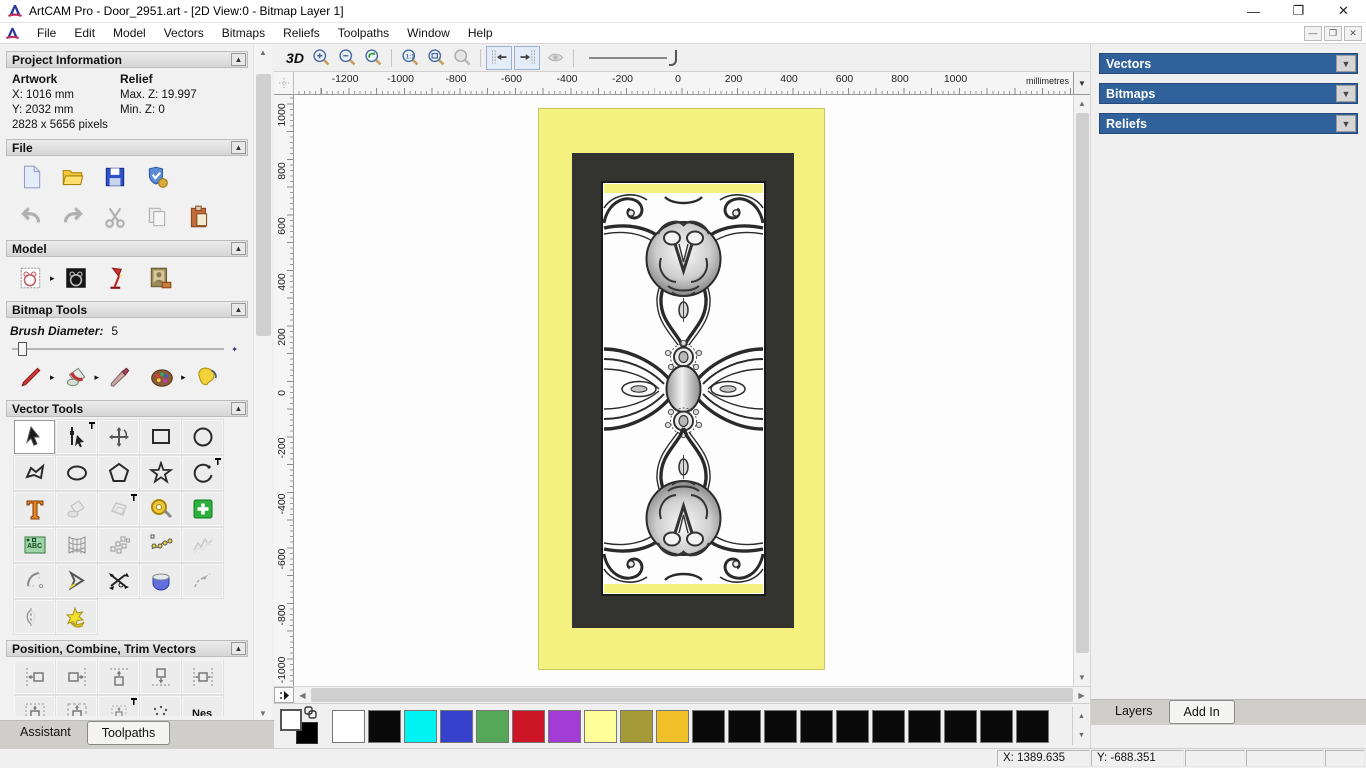  I want to click on open-file-icon, so click(73, 177).